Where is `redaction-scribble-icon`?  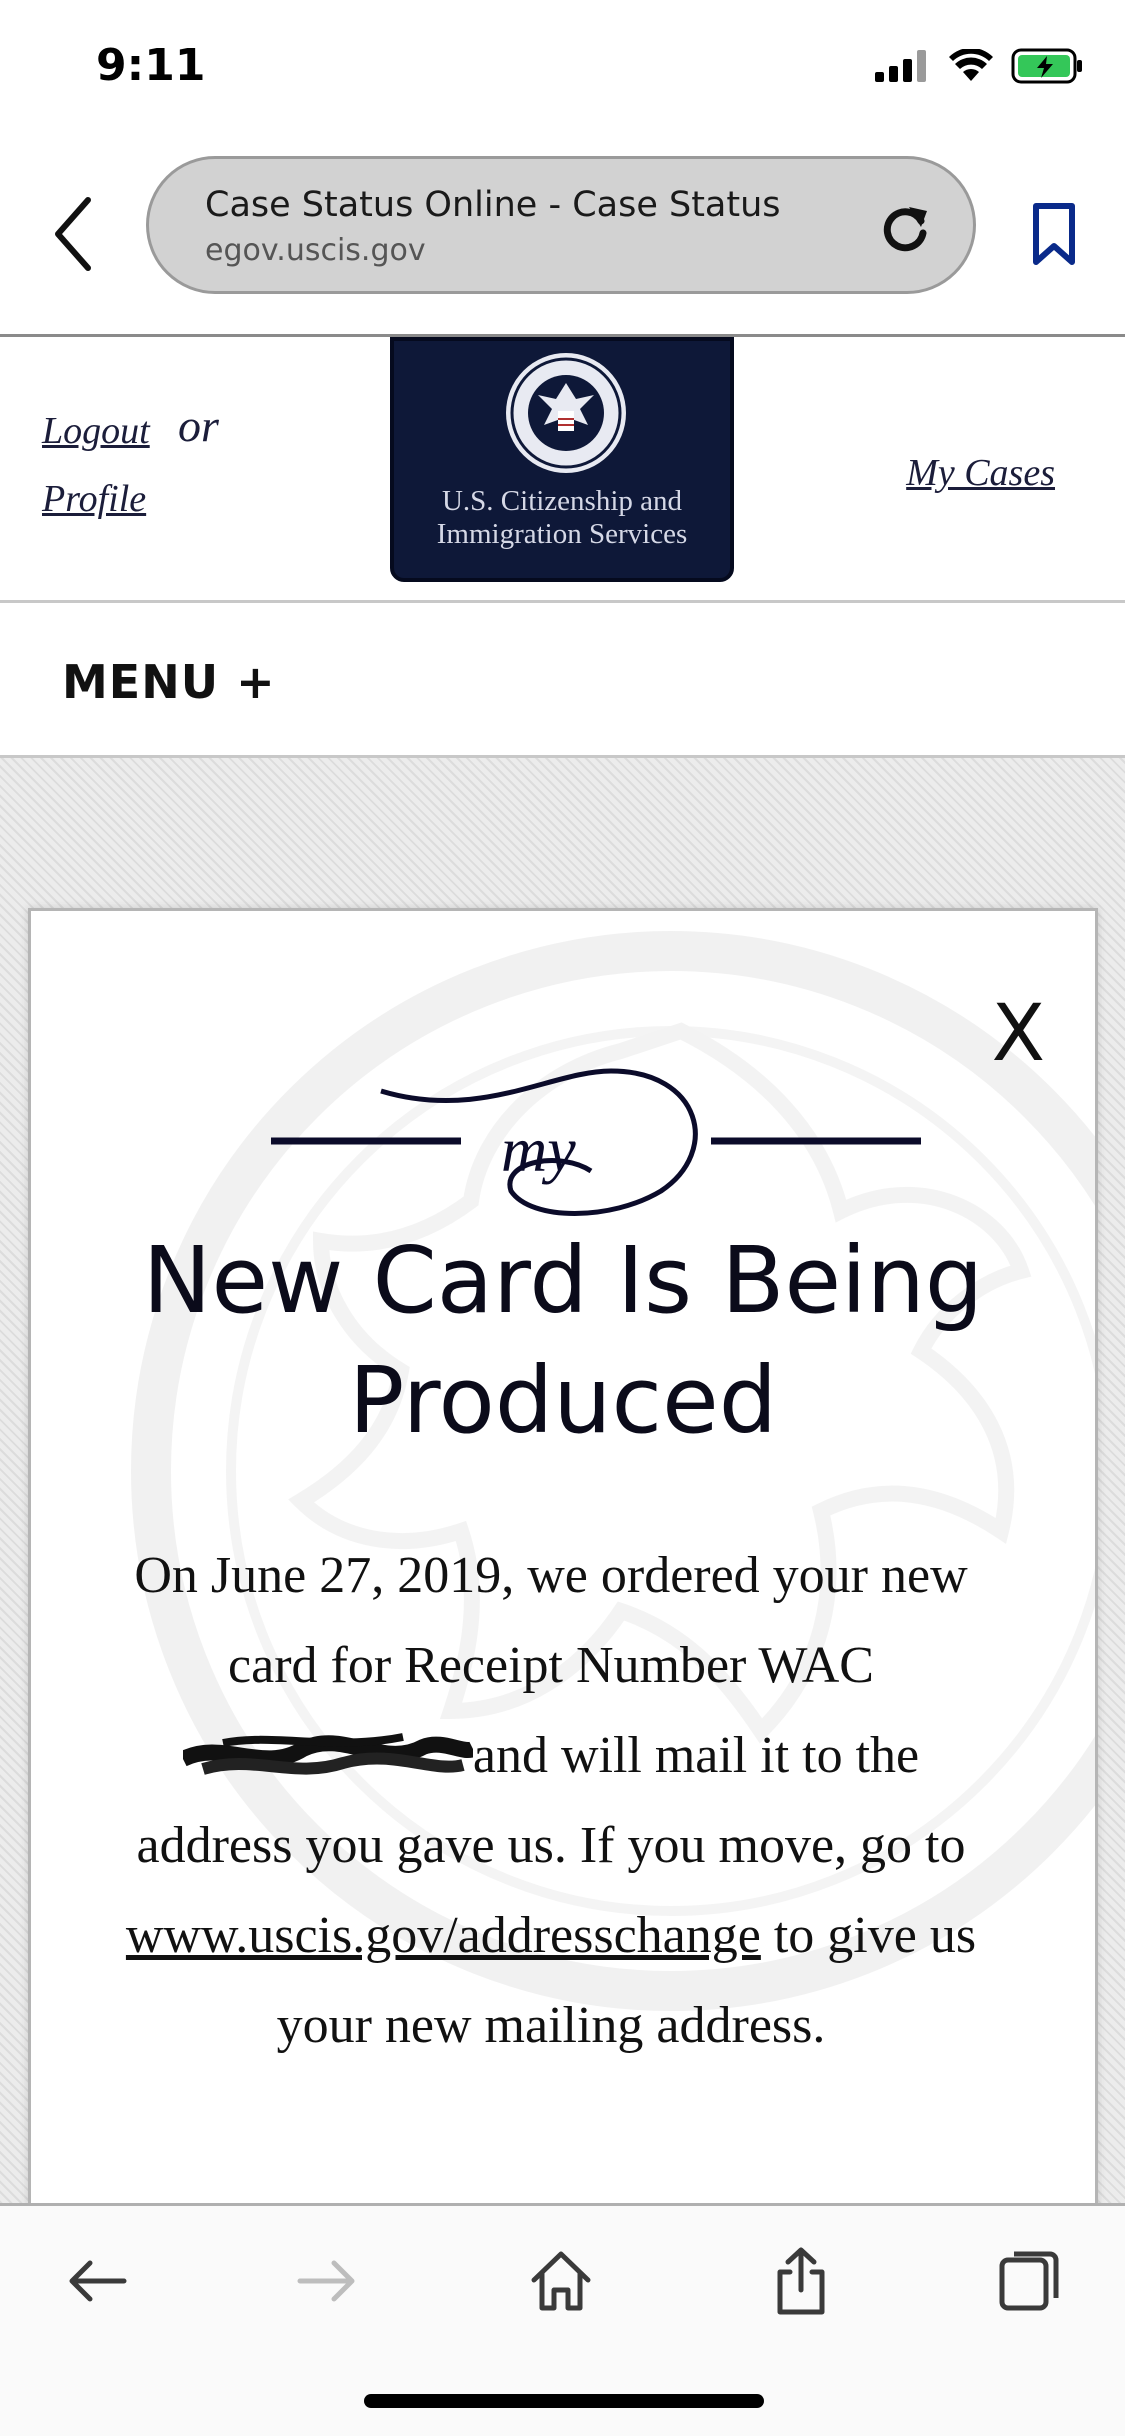 redaction-scribble-icon is located at coordinates (327, 1754).